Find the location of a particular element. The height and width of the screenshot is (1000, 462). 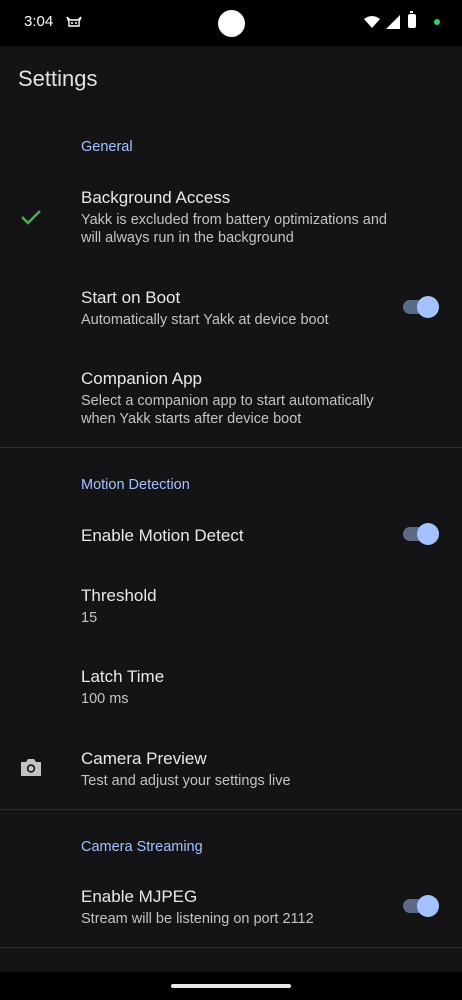

pref-enable-motion-detect: Enable Motion Detect is located at coordinates (231, 535).